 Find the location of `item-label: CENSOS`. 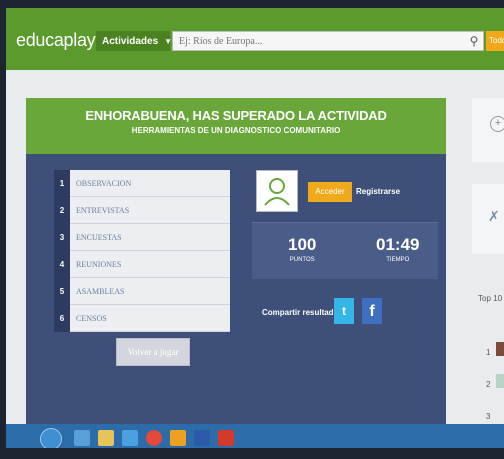

item-label: CENSOS is located at coordinates (150, 318).